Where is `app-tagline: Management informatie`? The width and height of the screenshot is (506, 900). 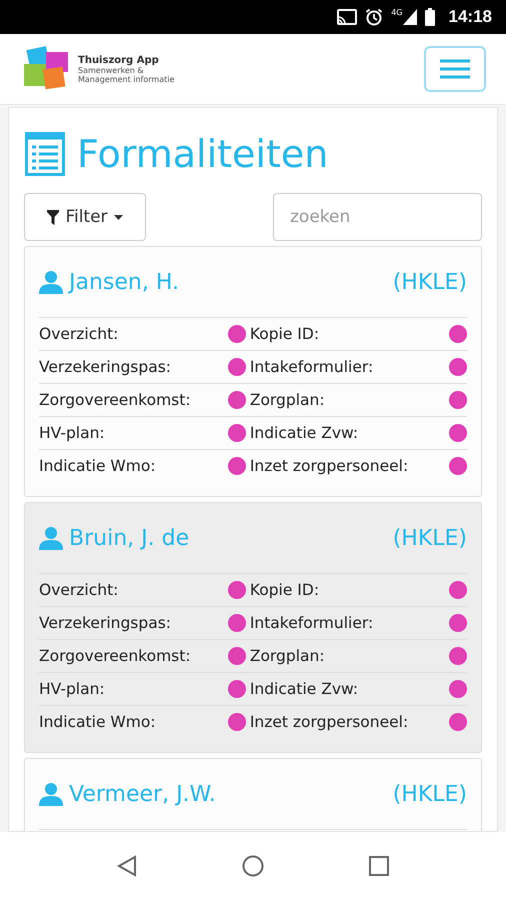 app-tagline: Management informatie is located at coordinates (126, 79).